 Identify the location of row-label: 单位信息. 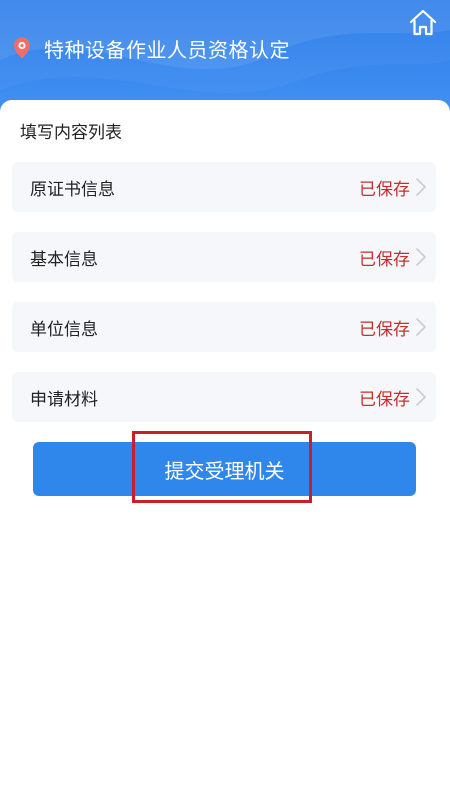
(64, 329).